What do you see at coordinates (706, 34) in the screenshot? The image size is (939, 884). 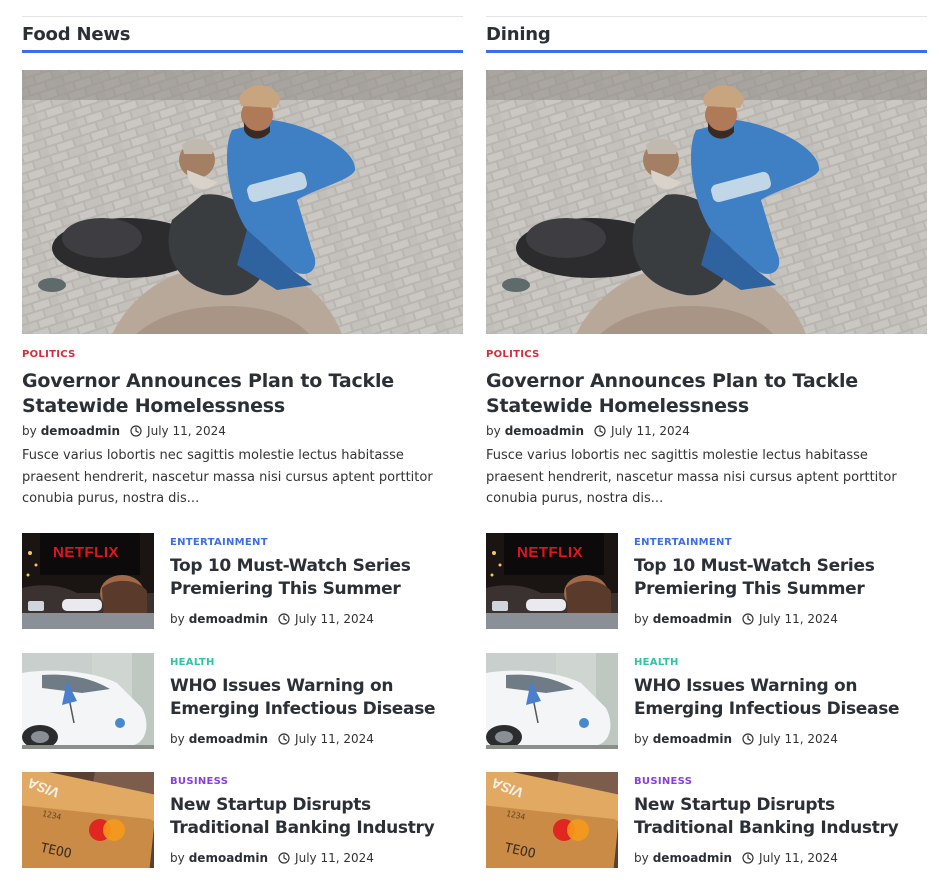 I see `section-header: Dining` at bounding box center [706, 34].